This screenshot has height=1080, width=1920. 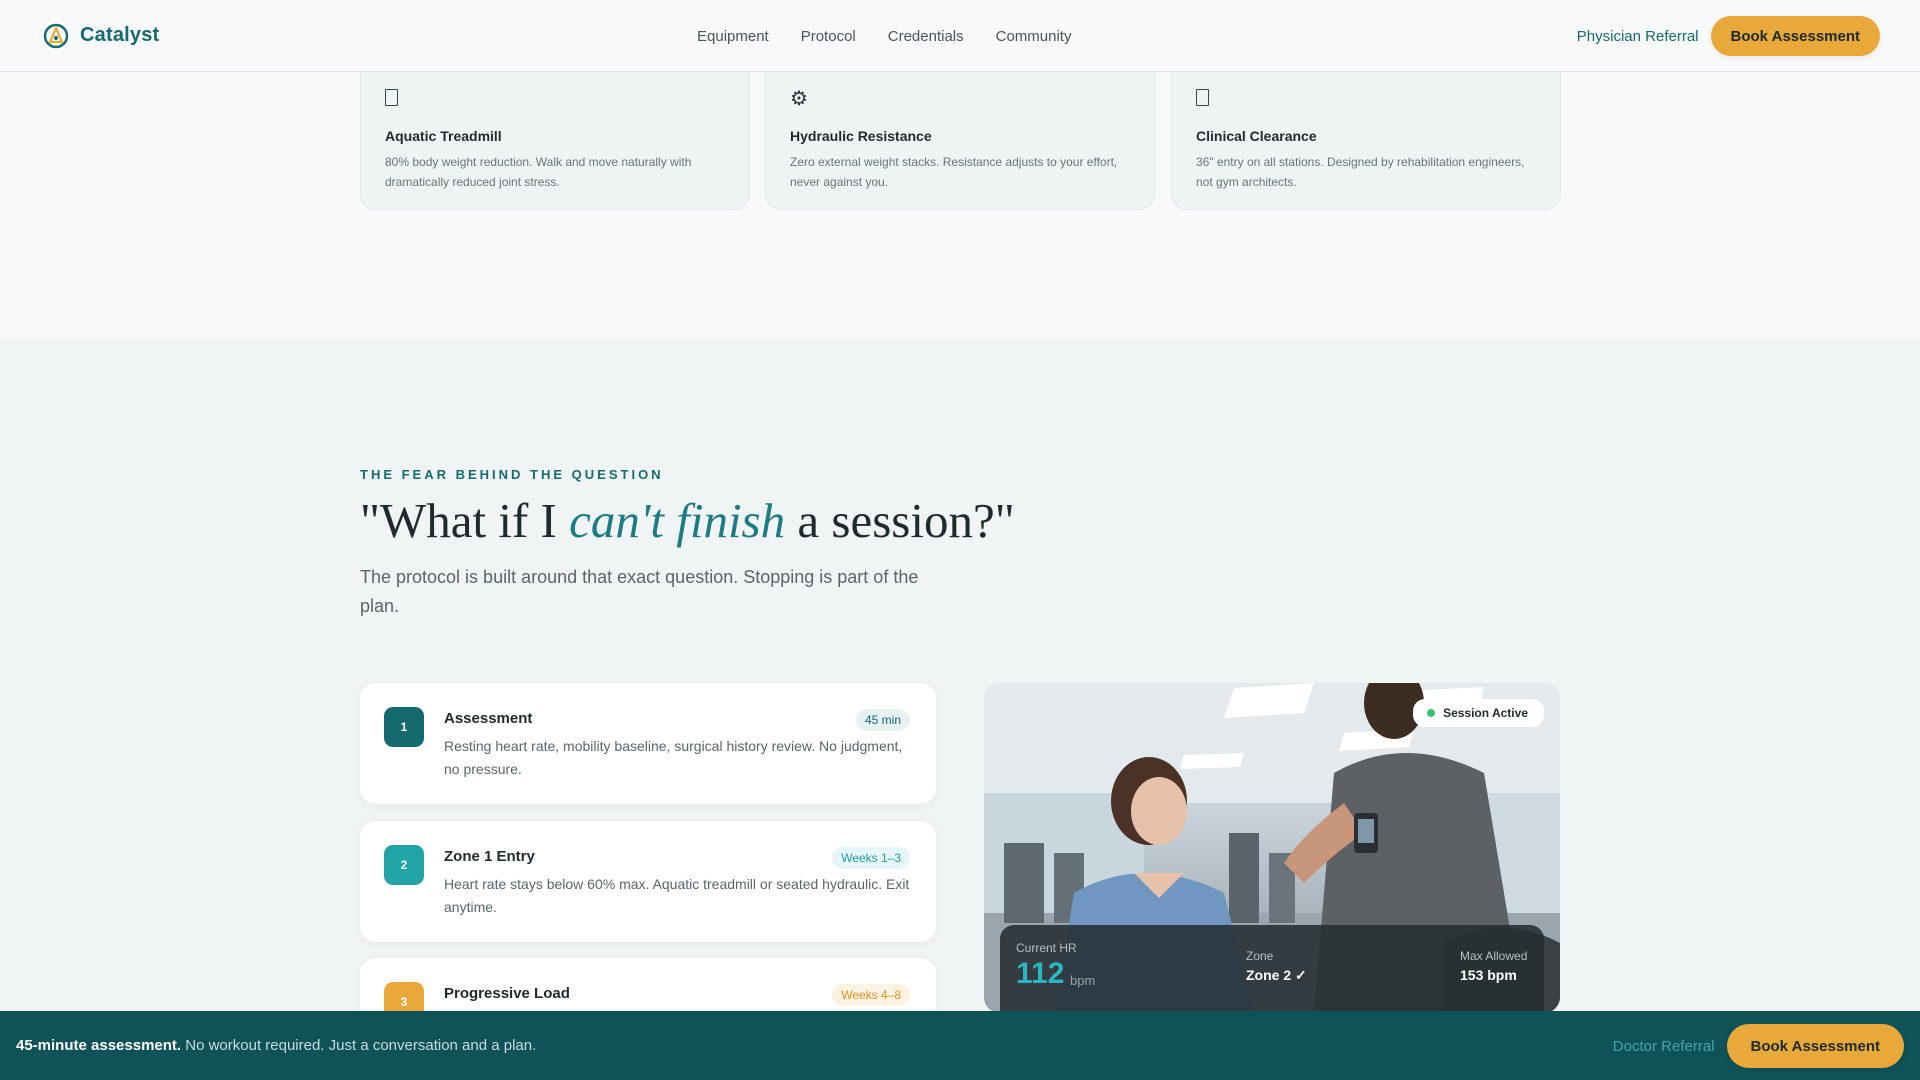 What do you see at coordinates (1083, 980) in the screenshot?
I see `current-hr-unit: bpm` at bounding box center [1083, 980].